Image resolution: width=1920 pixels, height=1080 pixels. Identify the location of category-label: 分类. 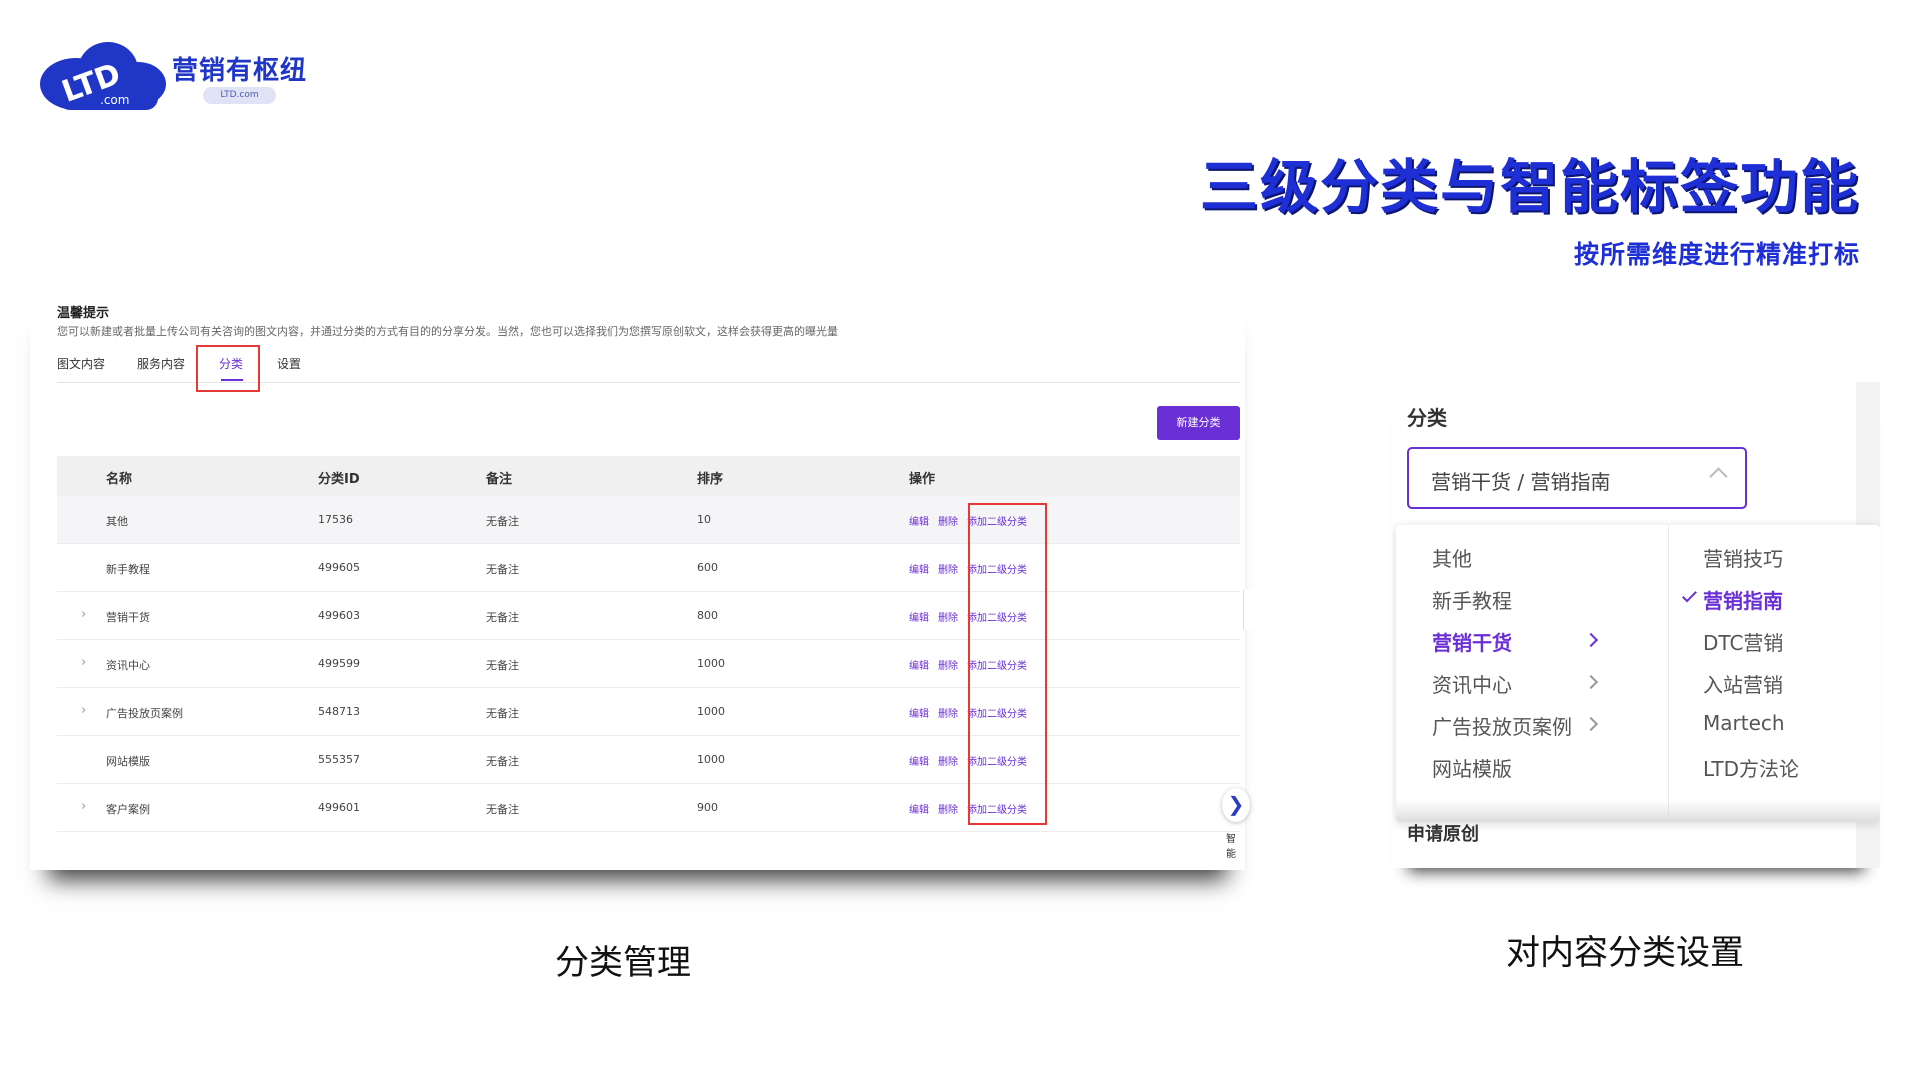
(1427, 418).